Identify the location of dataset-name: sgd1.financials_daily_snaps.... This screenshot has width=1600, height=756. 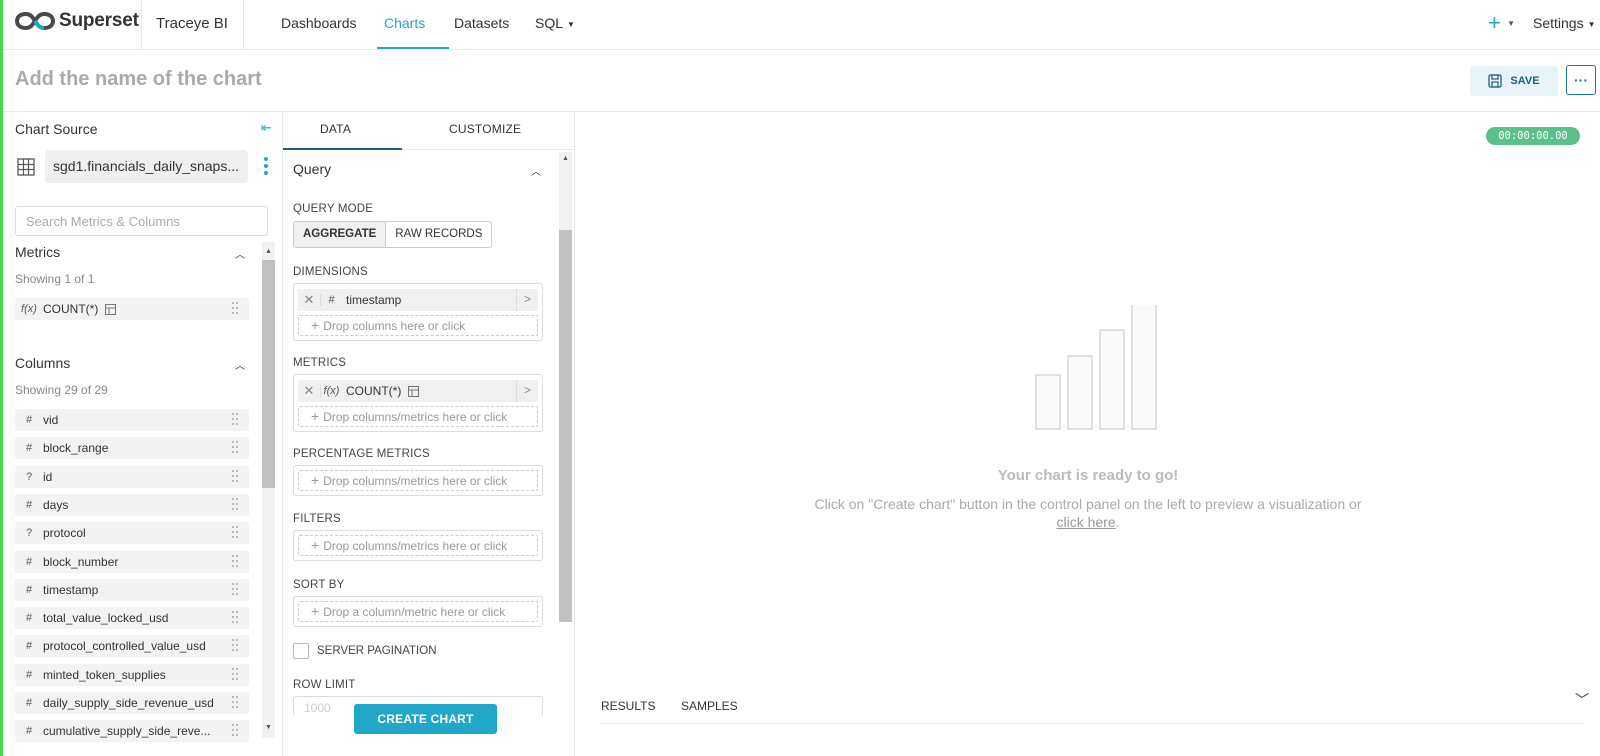
(146, 166).